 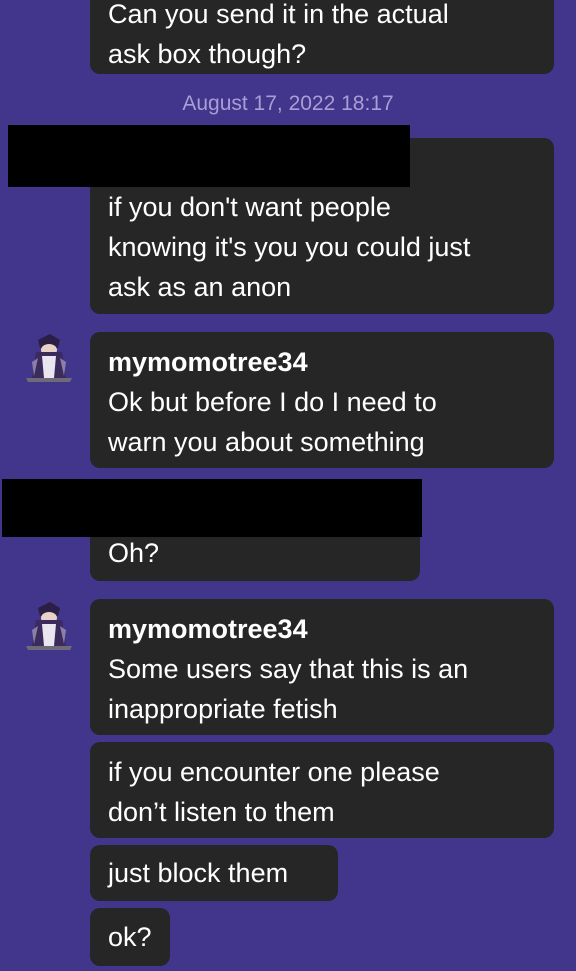 What do you see at coordinates (272, 402) in the screenshot?
I see `message-text: Ok but before I do I need to` at bounding box center [272, 402].